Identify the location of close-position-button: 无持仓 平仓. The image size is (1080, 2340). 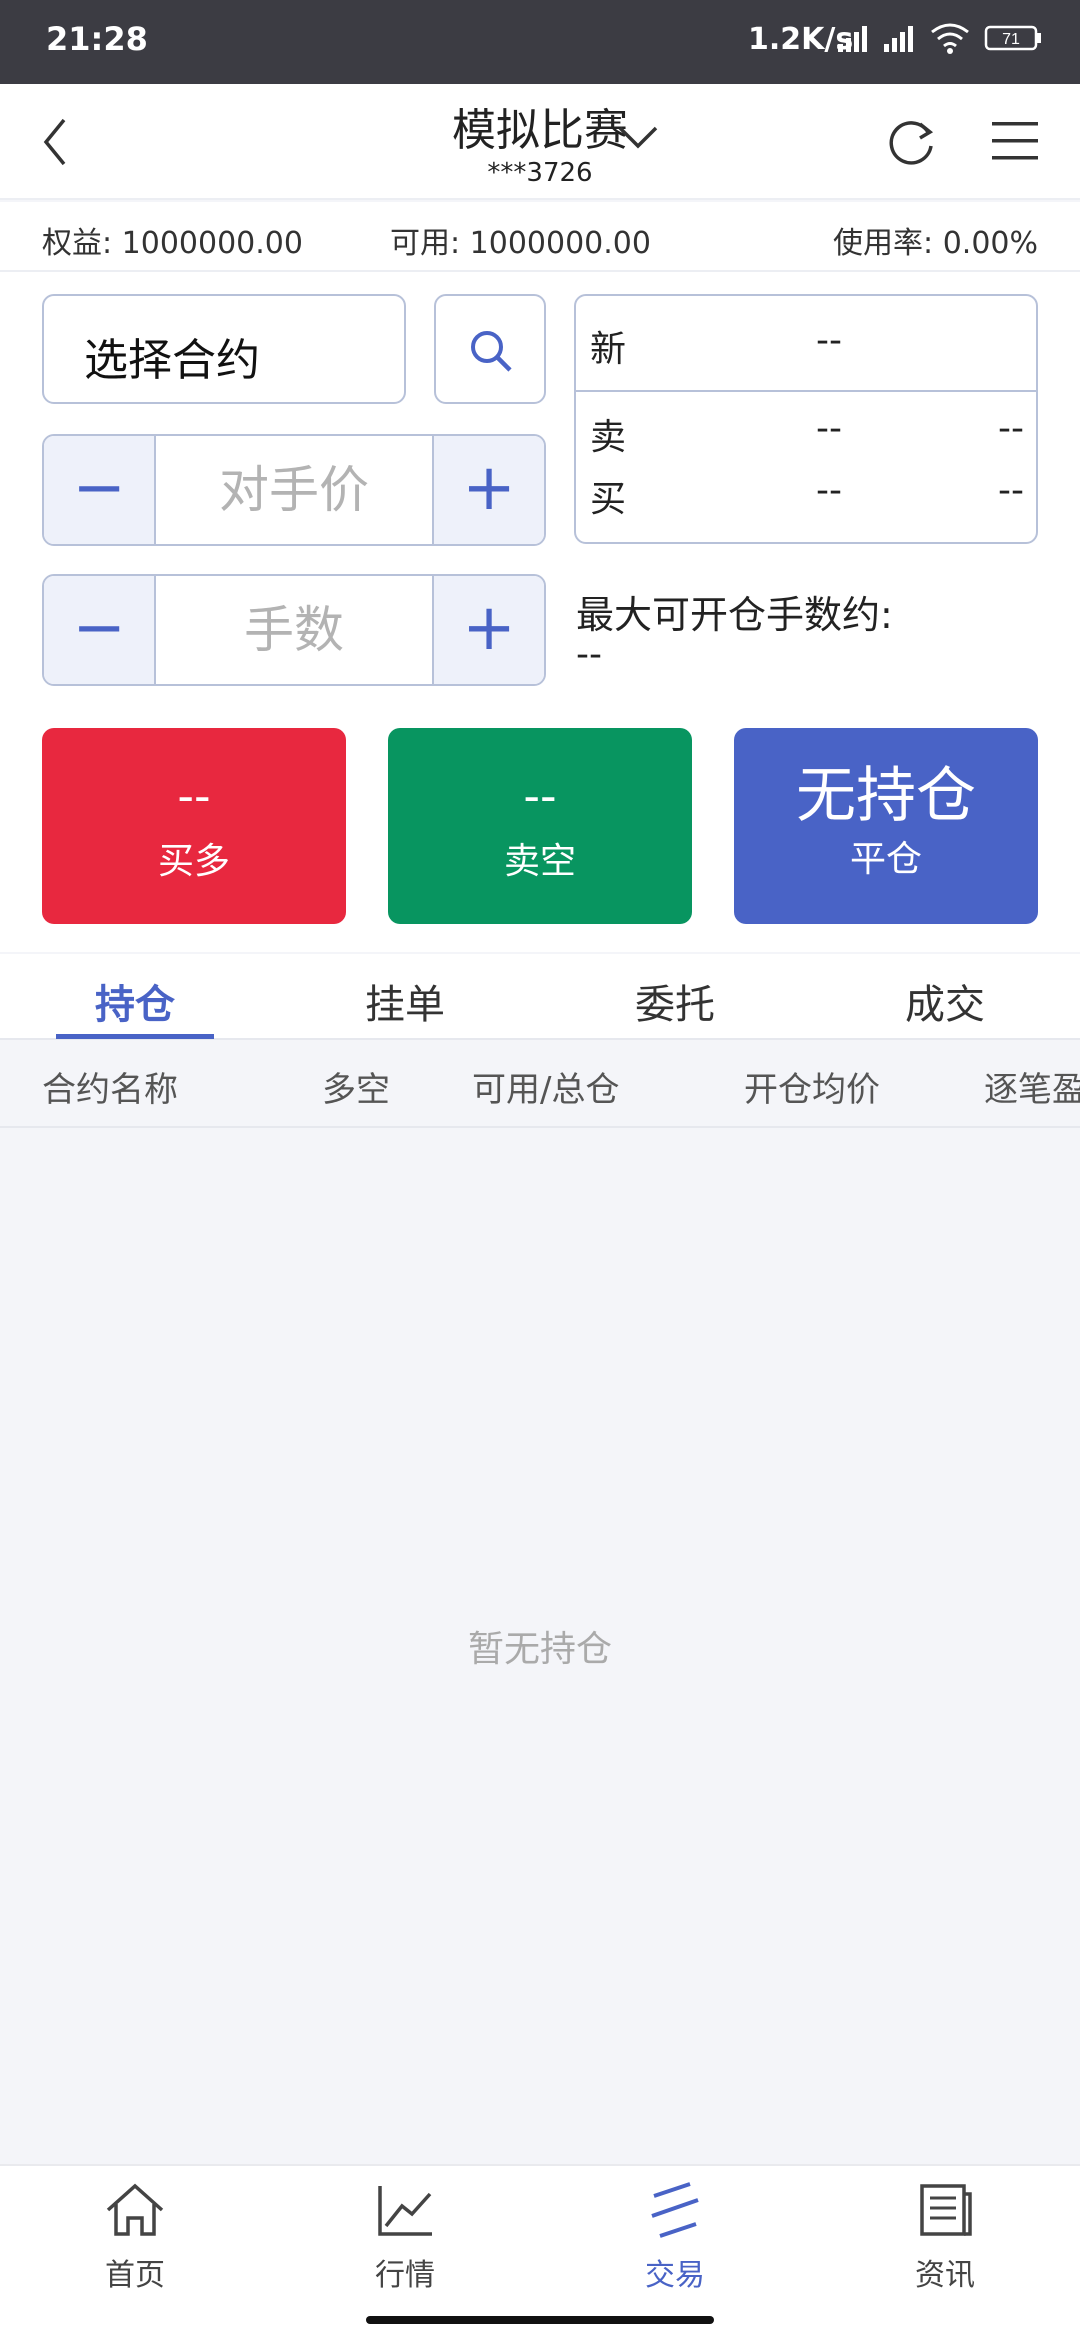
(886, 826).